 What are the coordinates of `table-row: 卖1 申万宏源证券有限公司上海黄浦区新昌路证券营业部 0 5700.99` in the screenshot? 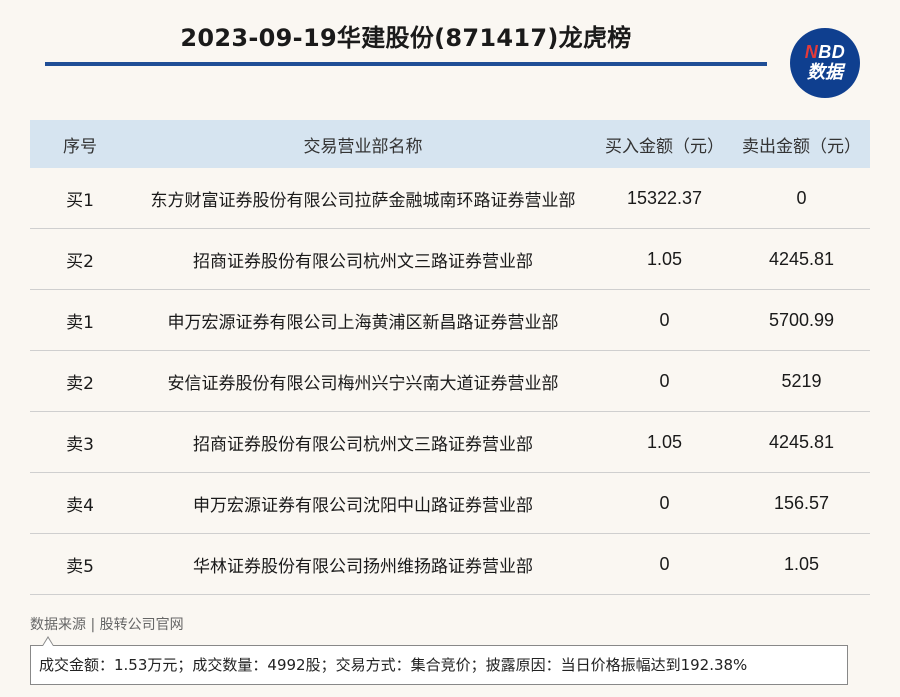 It's located at (450, 320).